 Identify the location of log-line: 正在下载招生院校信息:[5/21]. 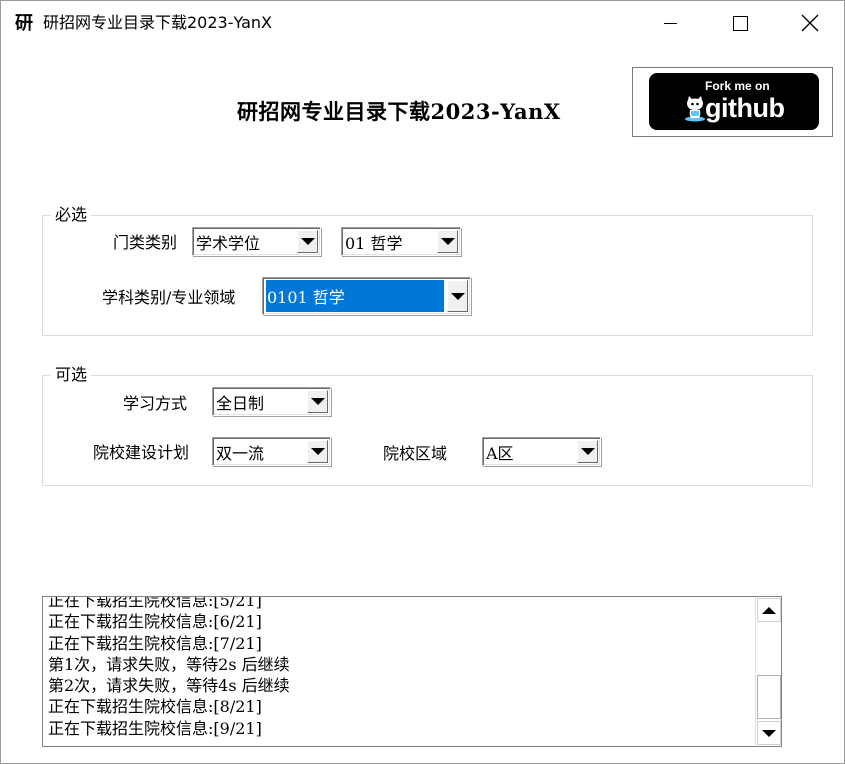
(155, 603).